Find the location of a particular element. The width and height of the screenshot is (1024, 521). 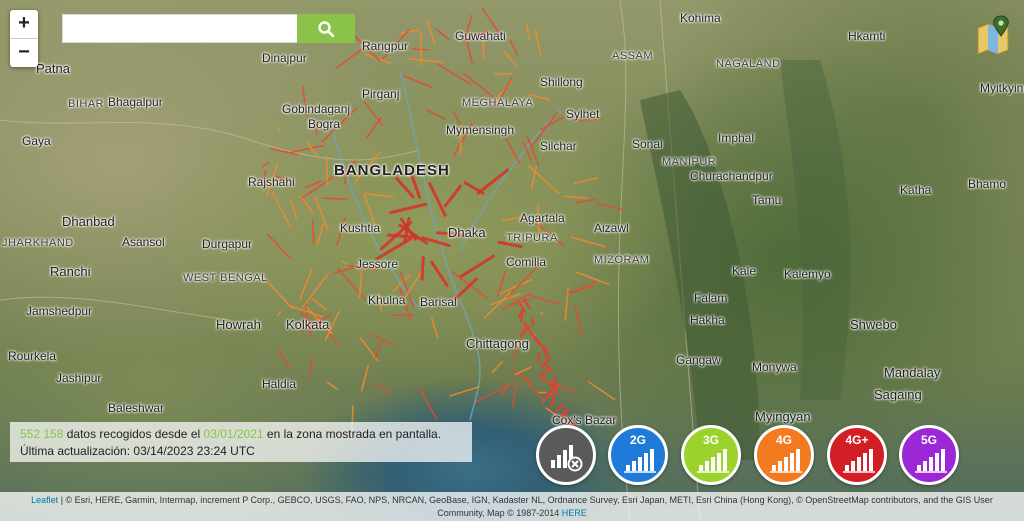

label-city: Mandalay is located at coordinates (912, 372).